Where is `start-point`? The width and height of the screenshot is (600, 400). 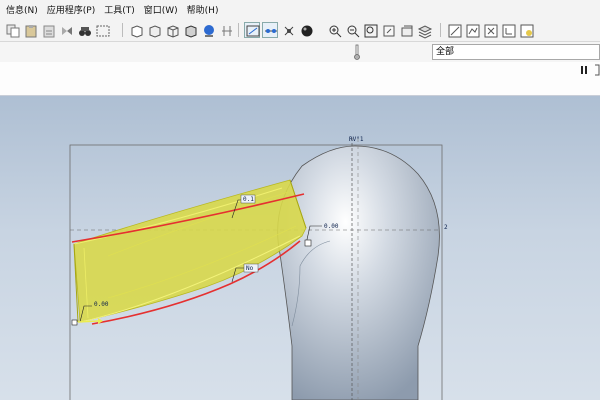
start-point is located at coordinates (74, 322).